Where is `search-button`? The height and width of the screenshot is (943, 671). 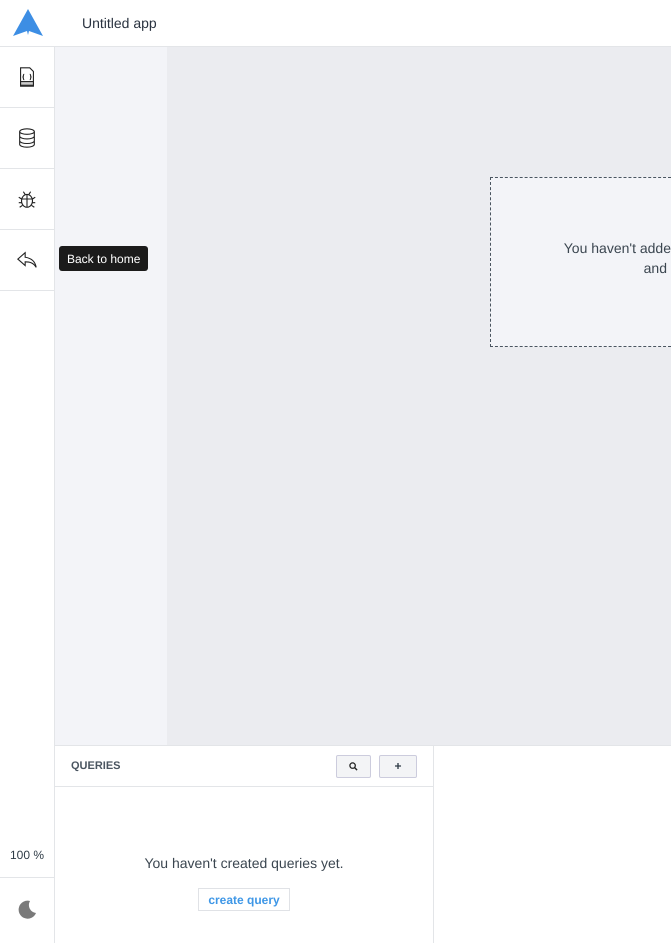
search-button is located at coordinates (353, 766).